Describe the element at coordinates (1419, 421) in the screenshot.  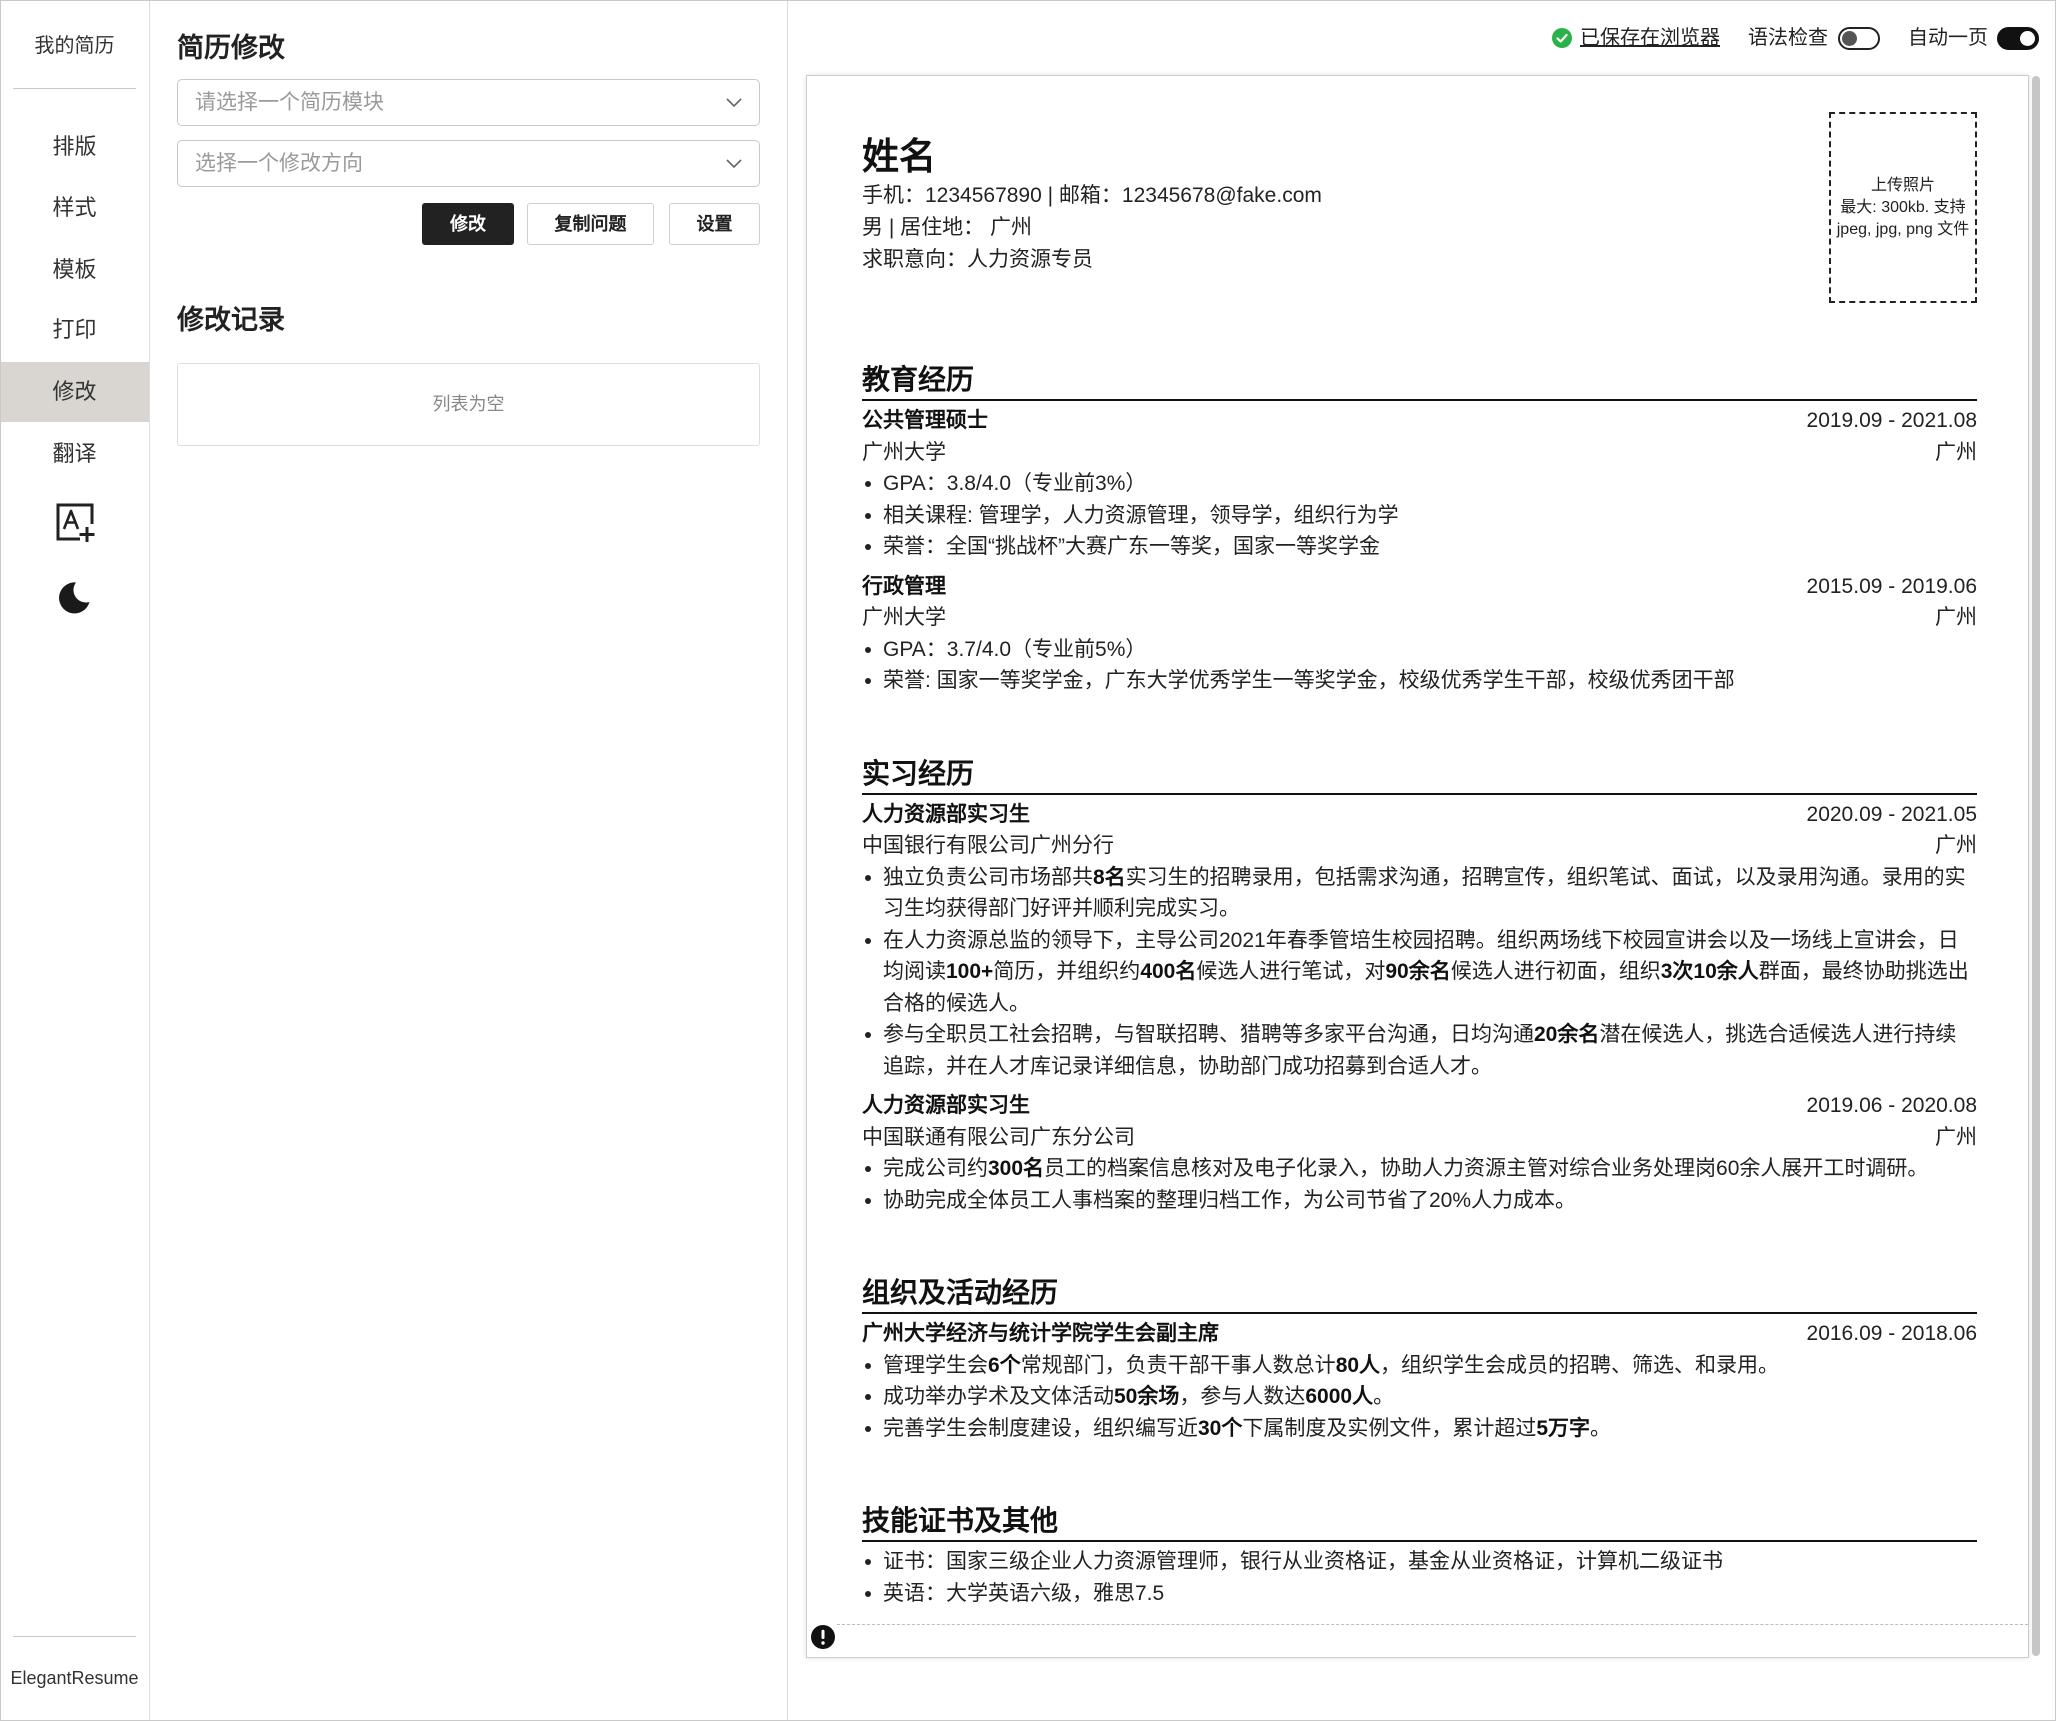
I see `entry-header-row: 公共管理硕士 2019.09 - 2021.08` at that location.